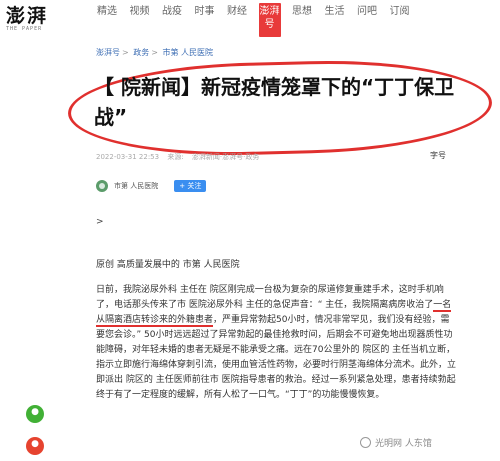 The image size is (500, 461). I want to click on source-label: 来源:, so click(175, 157).